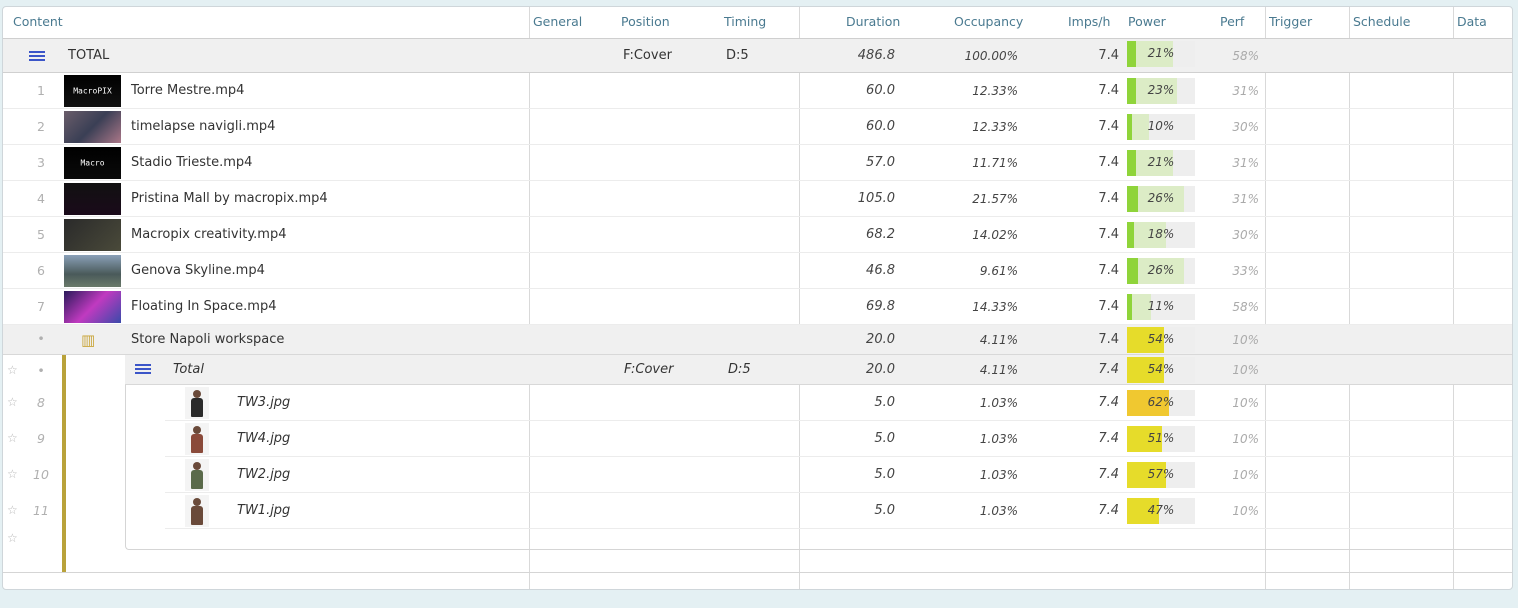 The height and width of the screenshot is (608, 1518). What do you see at coordinates (1161, 127) in the screenshot?
I see `power-bar: 10%` at bounding box center [1161, 127].